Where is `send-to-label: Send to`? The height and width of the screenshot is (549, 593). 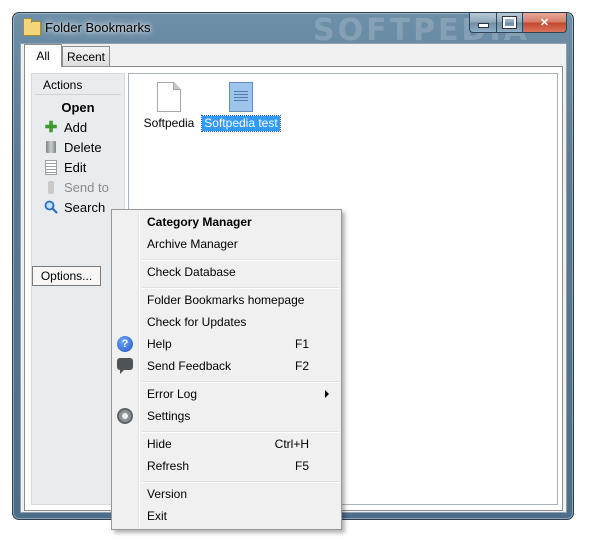
send-to-label: Send to is located at coordinates (86, 187).